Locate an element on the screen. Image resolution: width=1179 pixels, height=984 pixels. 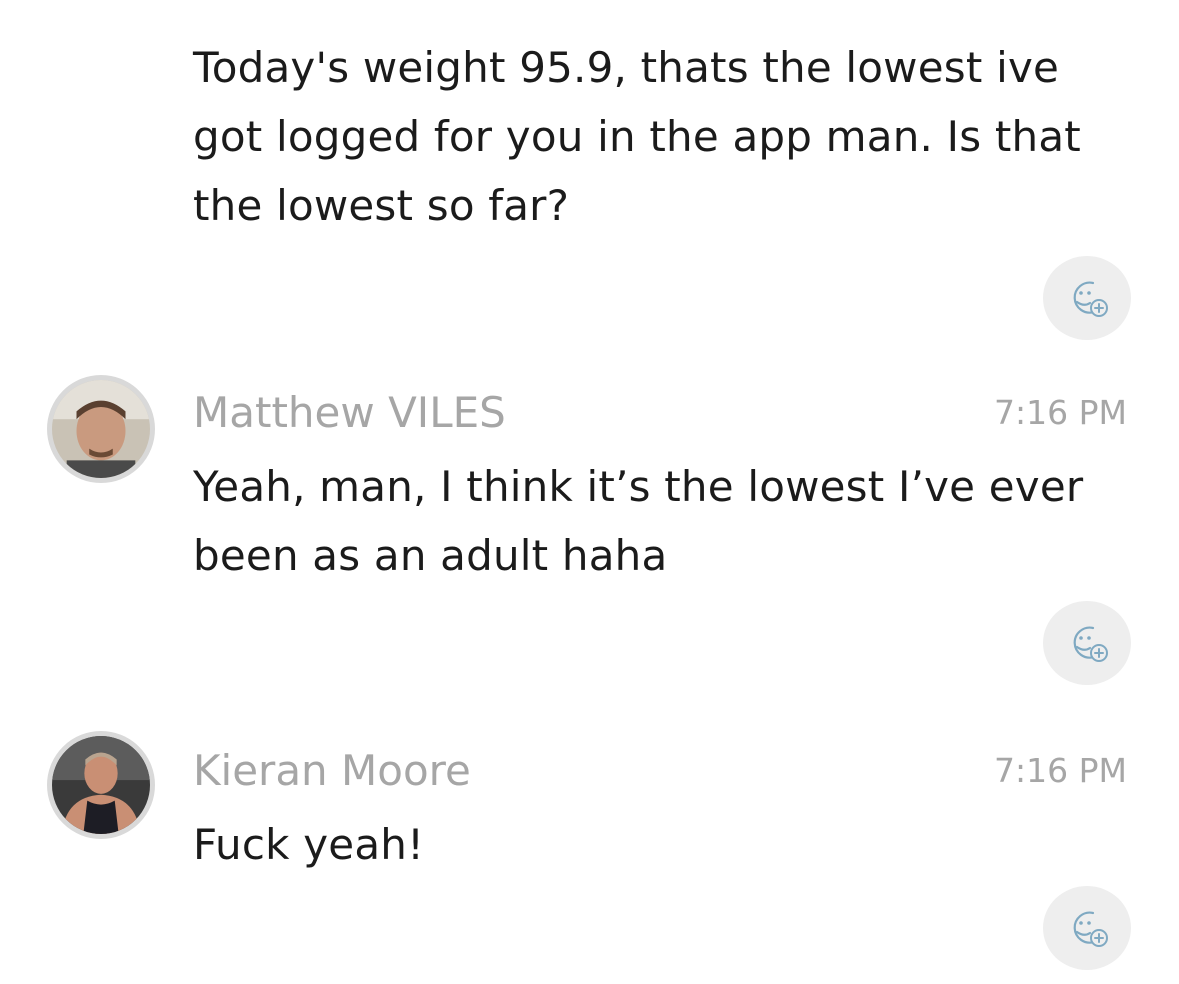
sender-name: Kieran Moore is located at coordinates (332, 770).